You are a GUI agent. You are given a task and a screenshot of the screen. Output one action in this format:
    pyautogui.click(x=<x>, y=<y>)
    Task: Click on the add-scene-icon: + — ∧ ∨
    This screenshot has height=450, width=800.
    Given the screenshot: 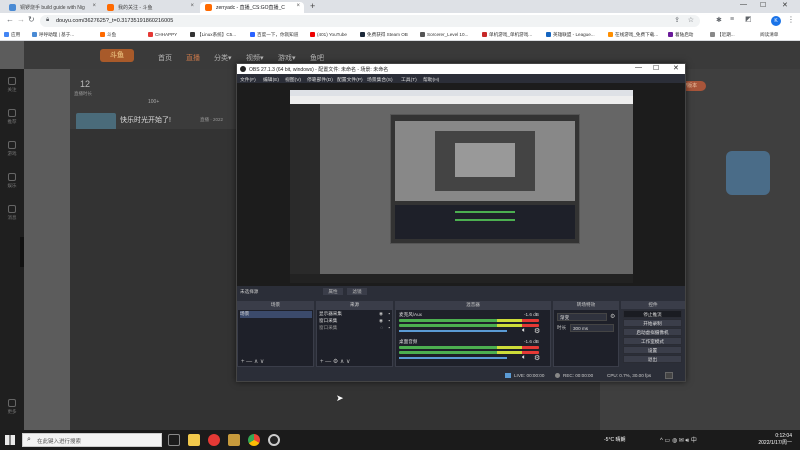 What is the action you would take?
    pyautogui.click(x=252, y=361)
    